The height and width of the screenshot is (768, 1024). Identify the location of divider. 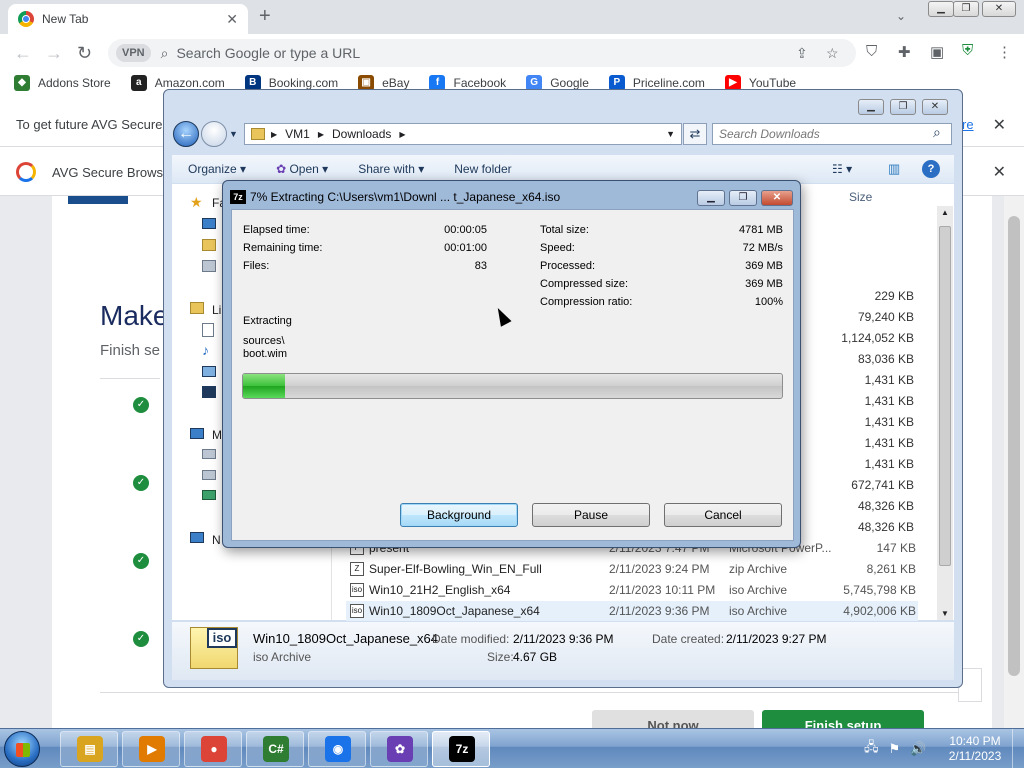
(130, 378).